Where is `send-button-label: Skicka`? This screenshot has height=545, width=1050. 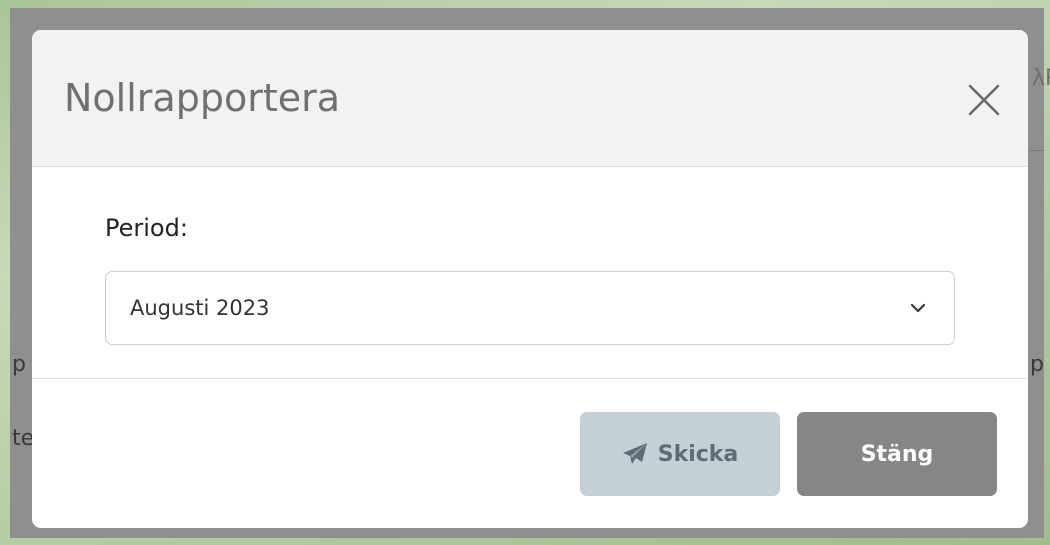 send-button-label: Skicka is located at coordinates (698, 454).